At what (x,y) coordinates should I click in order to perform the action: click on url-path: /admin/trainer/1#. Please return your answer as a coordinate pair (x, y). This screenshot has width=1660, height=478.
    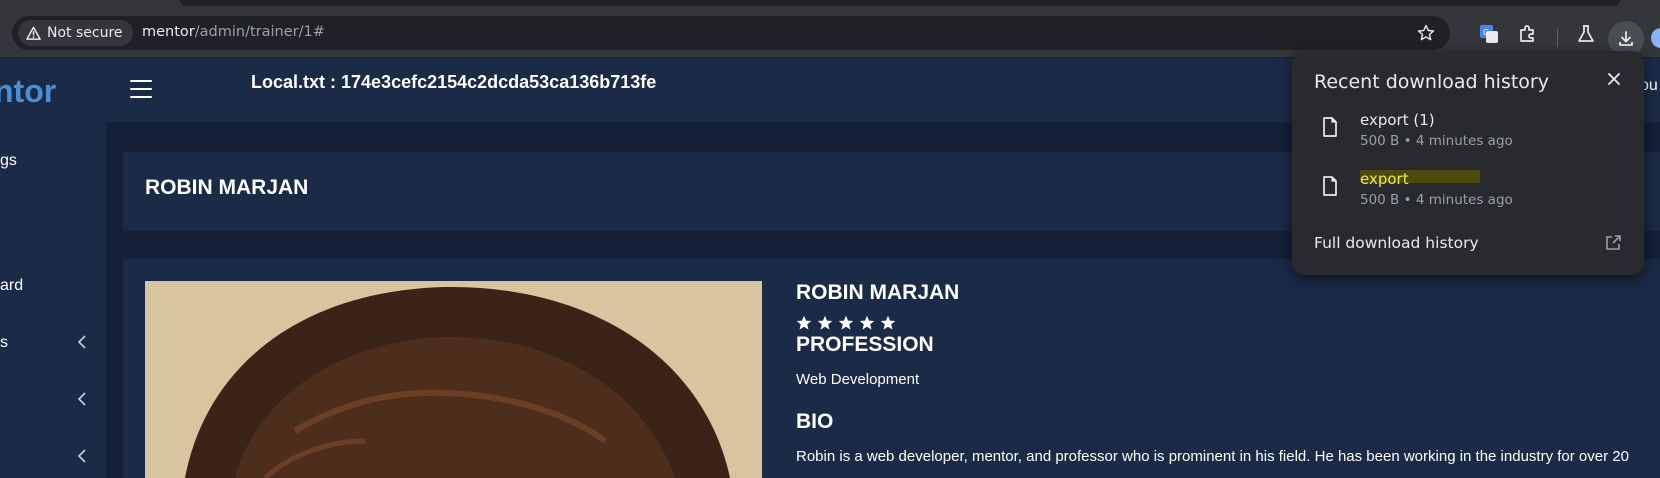
    Looking at the image, I should click on (259, 32).